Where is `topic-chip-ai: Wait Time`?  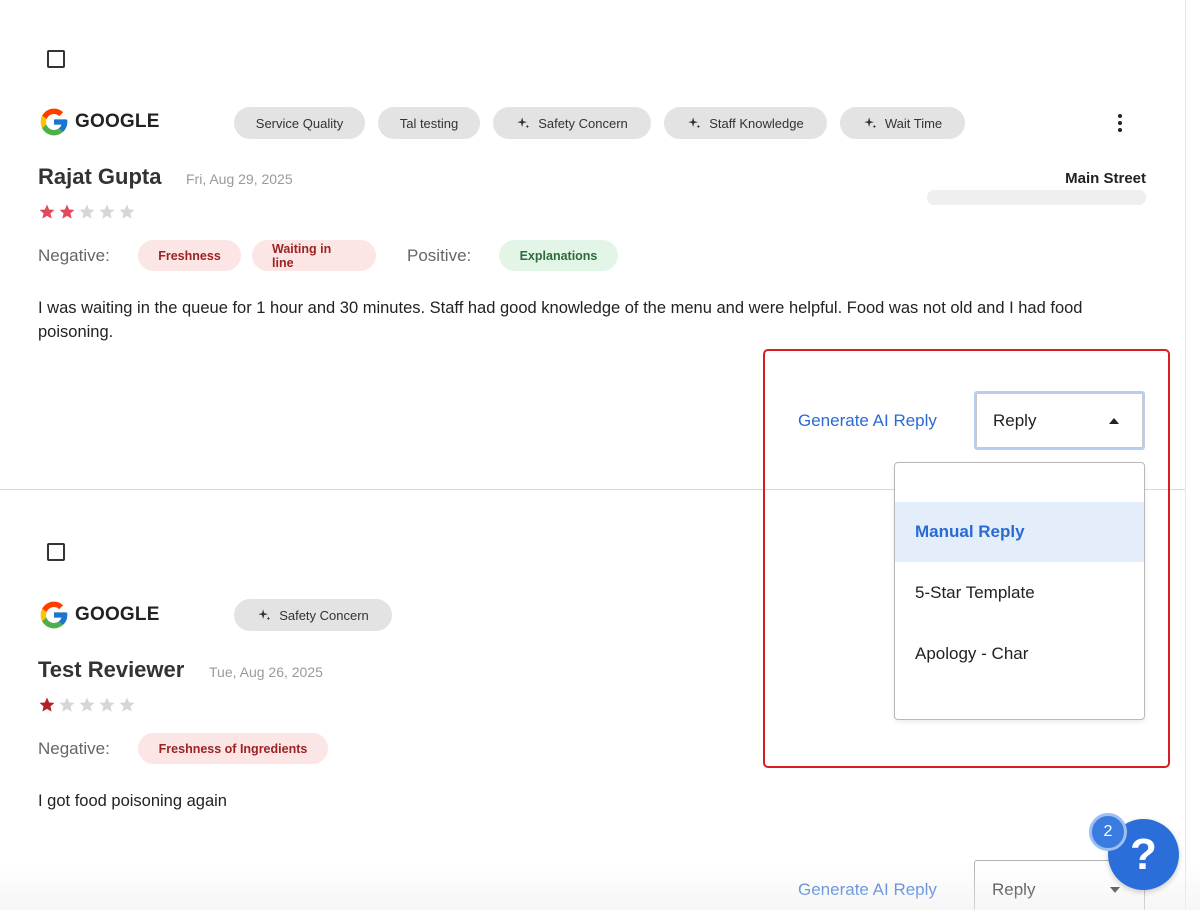
topic-chip-ai: Wait Time is located at coordinates (902, 123).